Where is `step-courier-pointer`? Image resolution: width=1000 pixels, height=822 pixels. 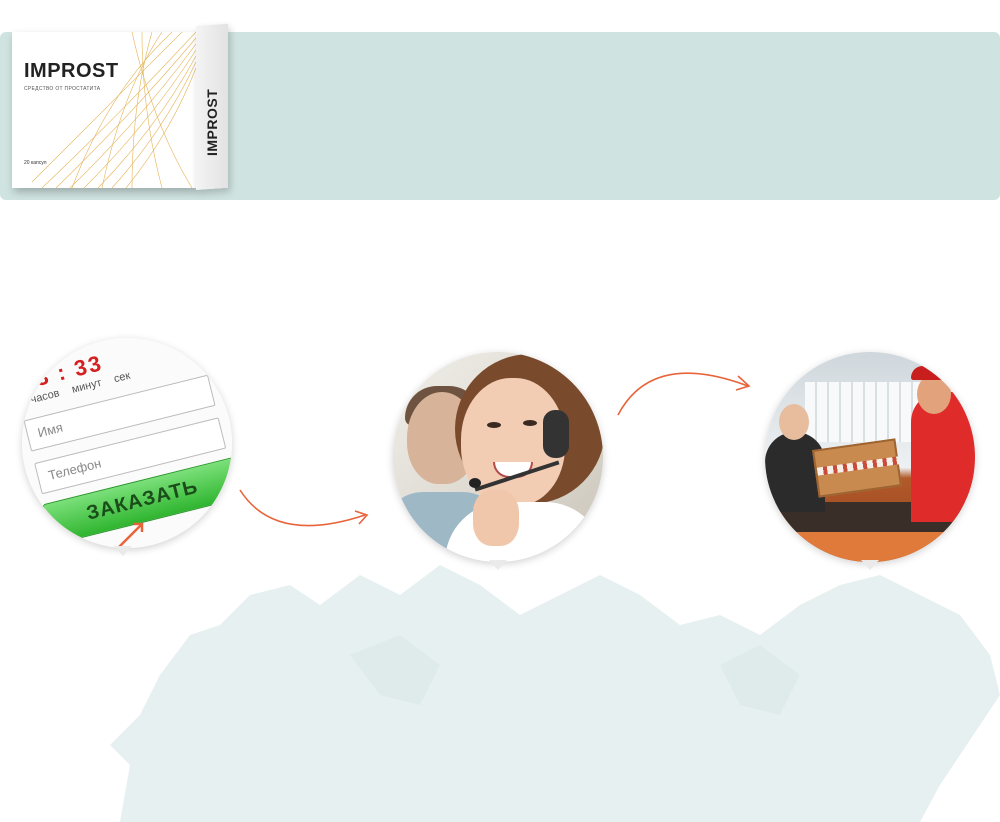 step-courier-pointer is located at coordinates (870, 565).